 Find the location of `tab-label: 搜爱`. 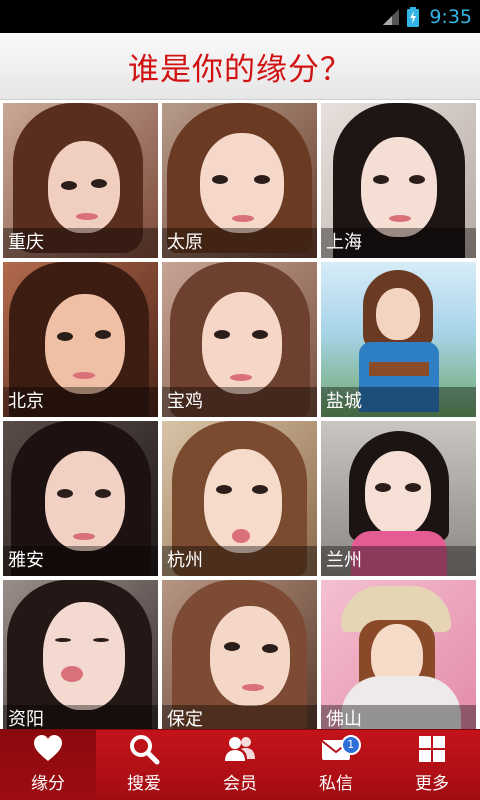

tab-label: 搜爱 is located at coordinates (144, 784).